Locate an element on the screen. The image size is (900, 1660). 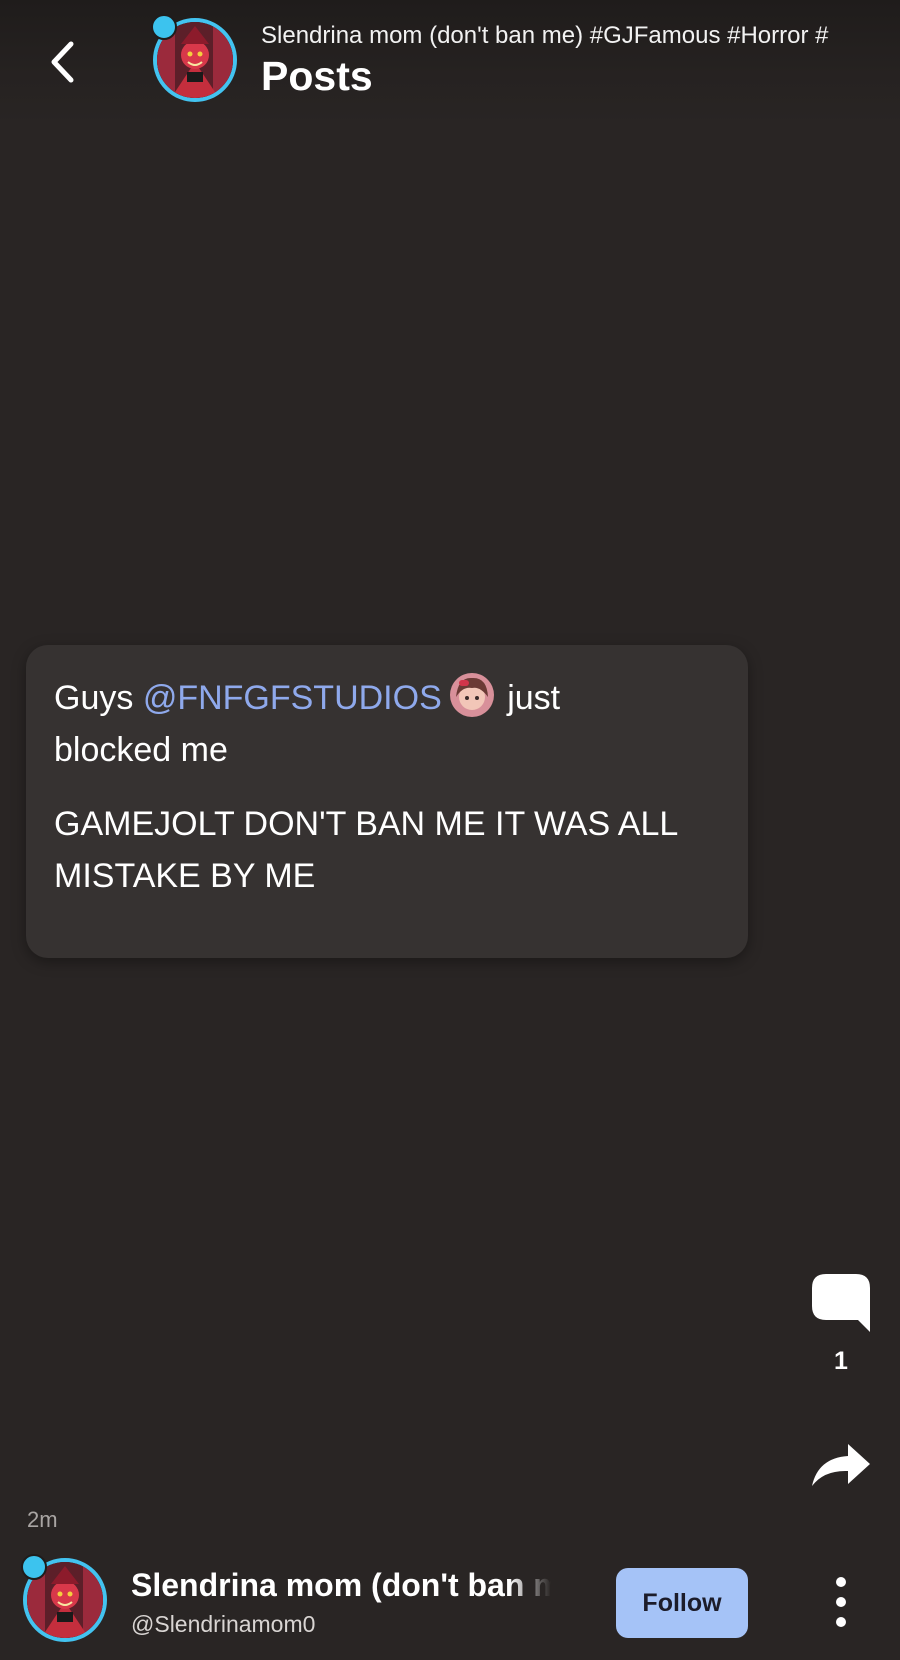
author-avatar is located at coordinates (64, 1598).